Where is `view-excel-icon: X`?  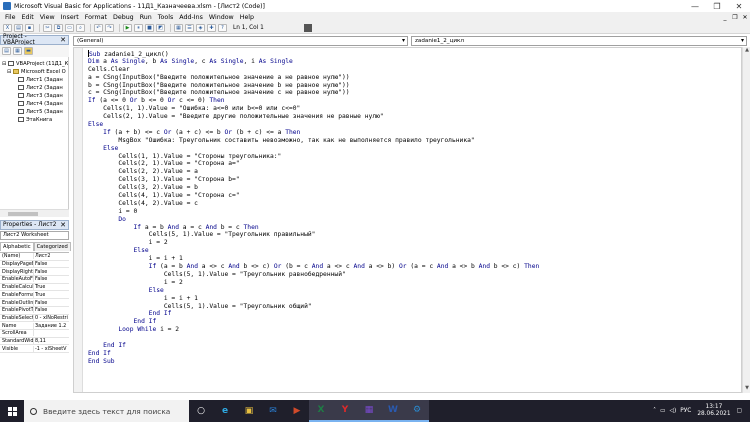
view-excel-icon: X is located at coordinates (7, 28).